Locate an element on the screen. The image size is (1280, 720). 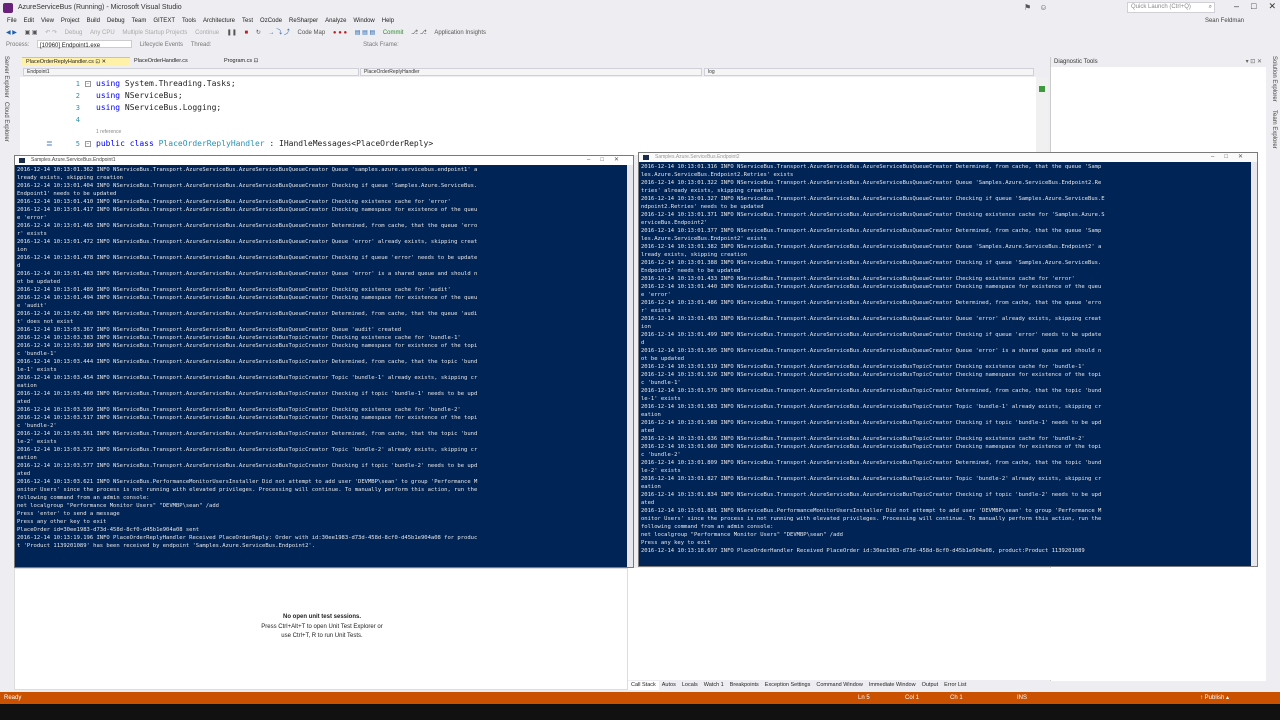
stop-icon: ■ is located at coordinates (247, 33).